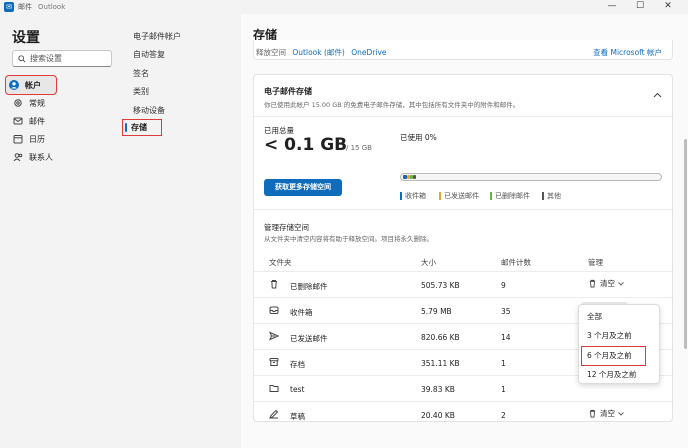 The width and height of the screenshot is (688, 448). I want to click on sidebar-item-label: 日历, so click(37, 139).